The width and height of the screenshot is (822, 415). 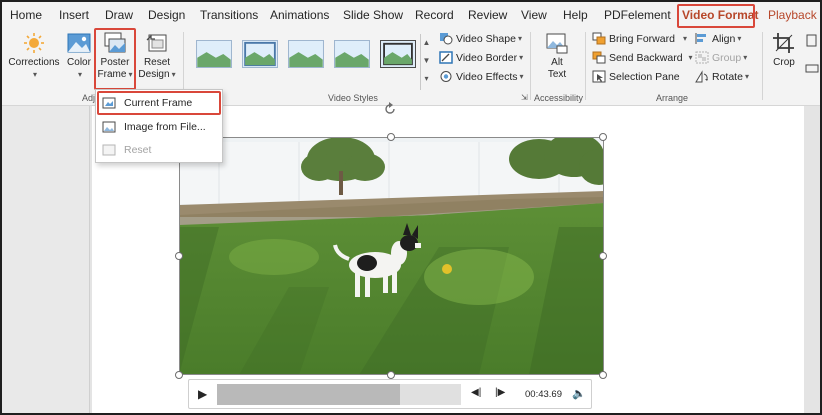 What do you see at coordinates (599, 38) in the screenshot?
I see `bring-forward-icon` at bounding box center [599, 38].